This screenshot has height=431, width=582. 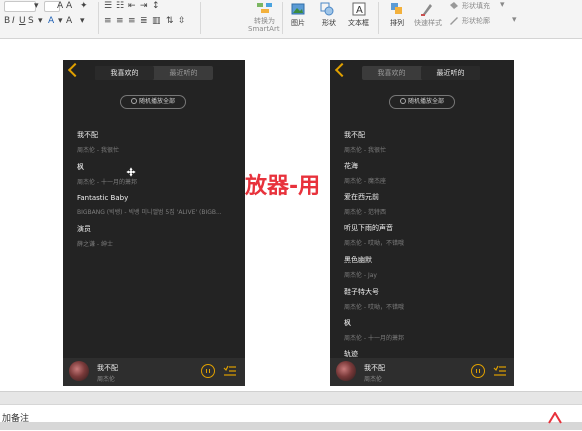 What do you see at coordinates (397, 9) in the screenshot?
I see `arrange-icon` at bounding box center [397, 9].